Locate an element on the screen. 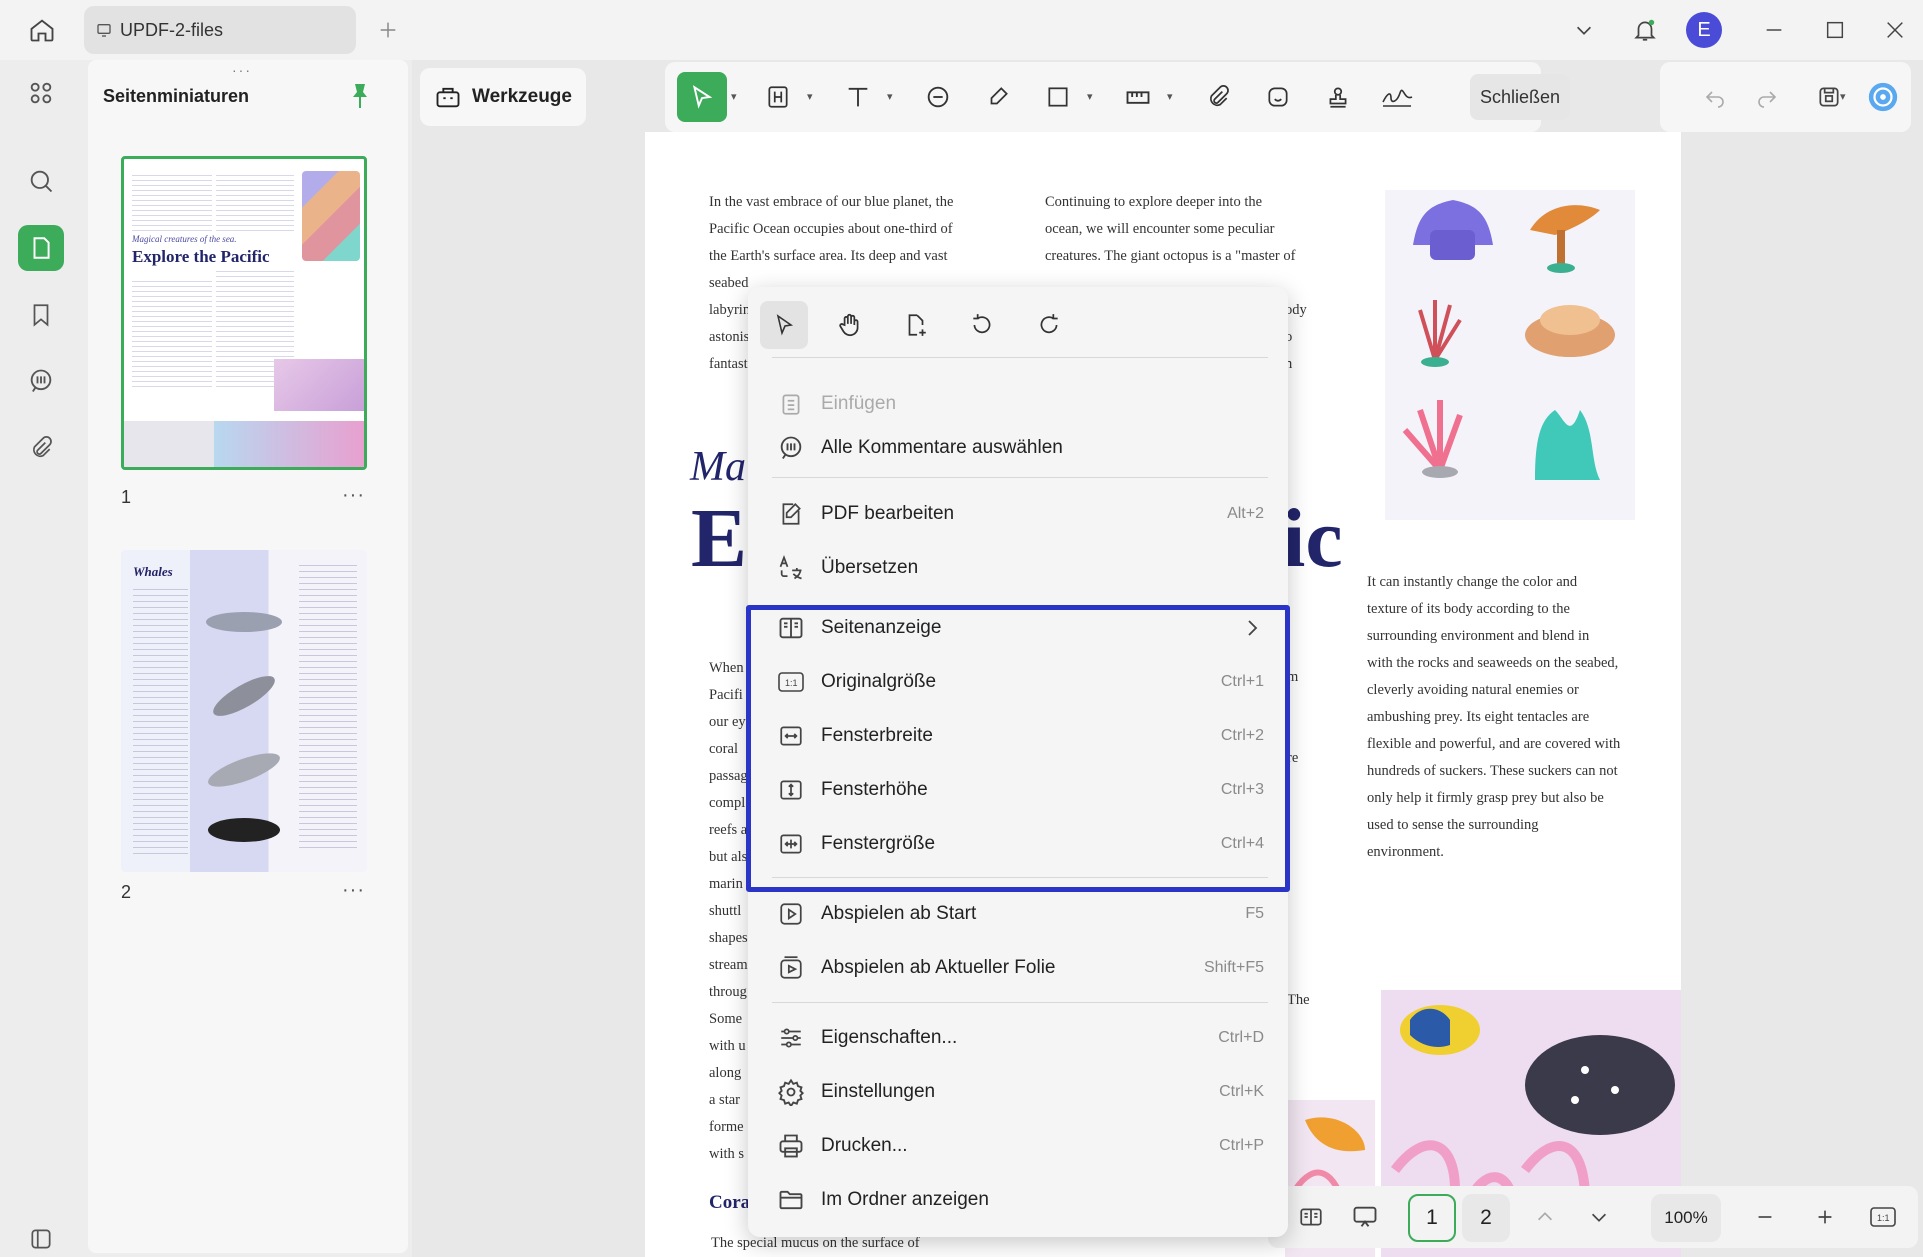 The height and width of the screenshot is (1257, 1923). undo-icon is located at coordinates (1715, 97).